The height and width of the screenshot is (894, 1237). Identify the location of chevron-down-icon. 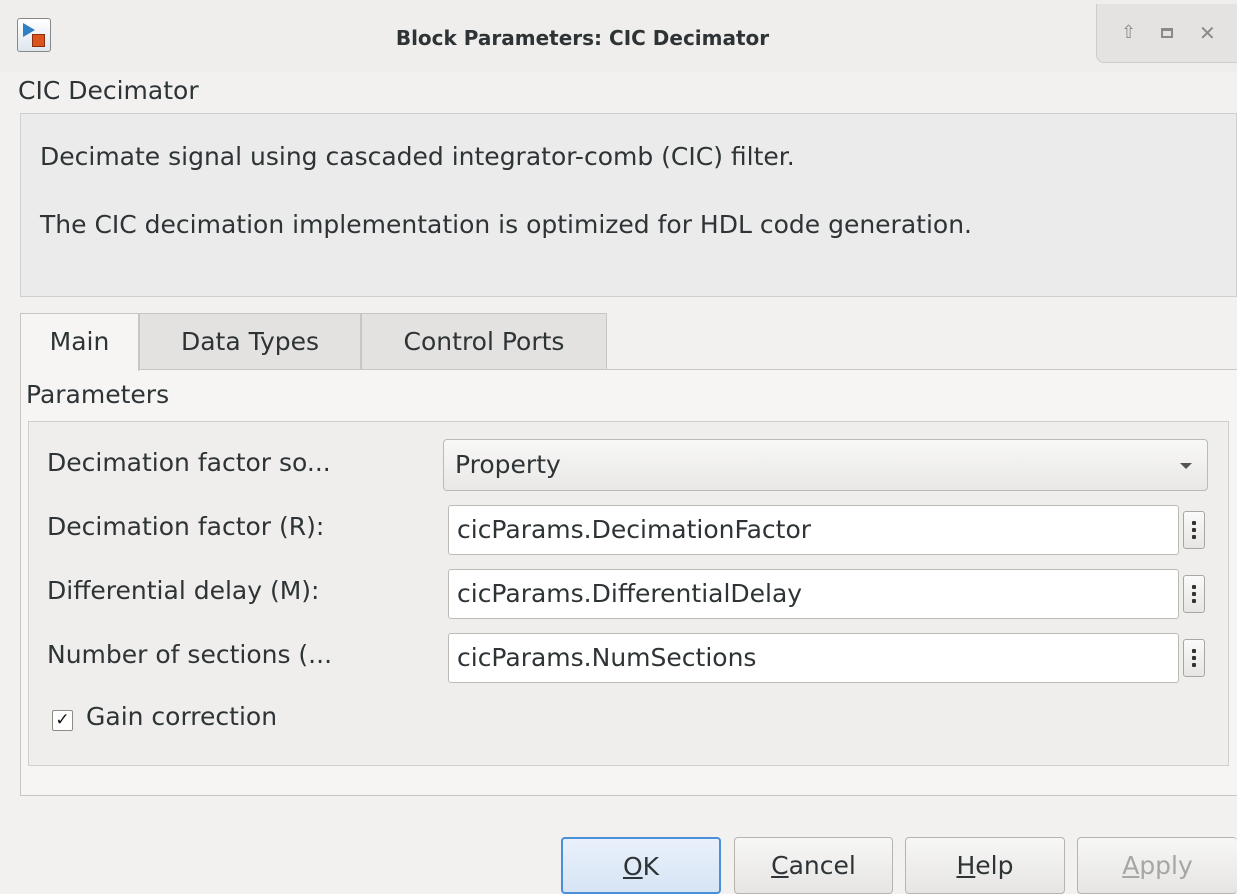
(1186, 466).